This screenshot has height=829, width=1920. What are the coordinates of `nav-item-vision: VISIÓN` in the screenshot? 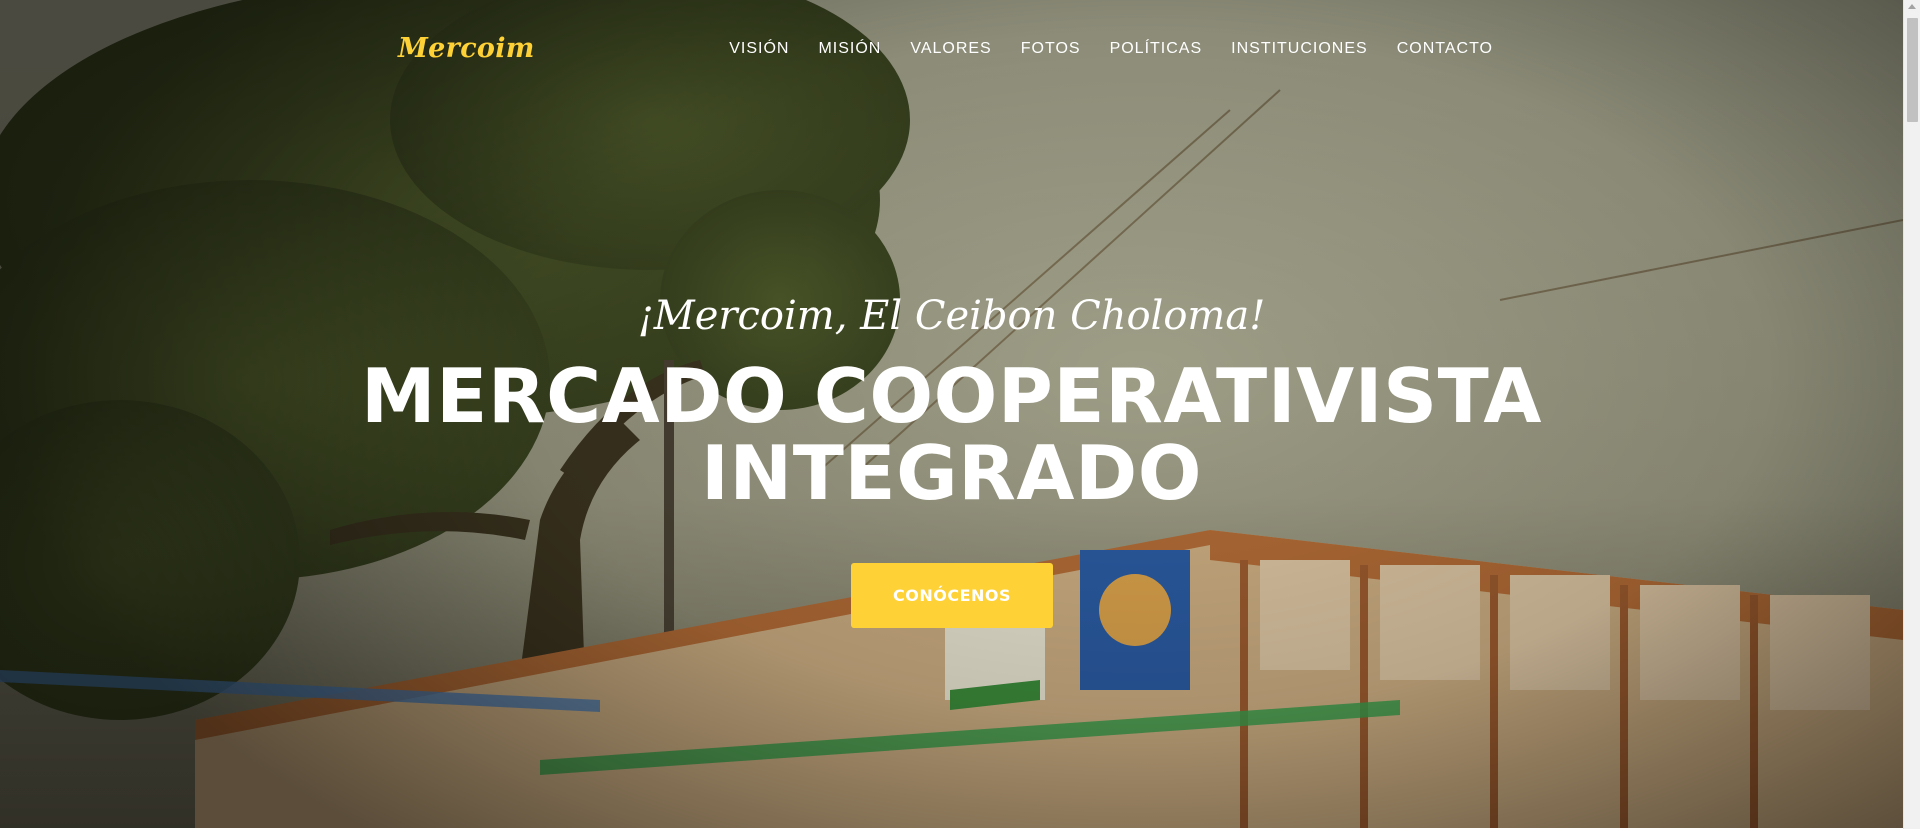 It's located at (759, 49).